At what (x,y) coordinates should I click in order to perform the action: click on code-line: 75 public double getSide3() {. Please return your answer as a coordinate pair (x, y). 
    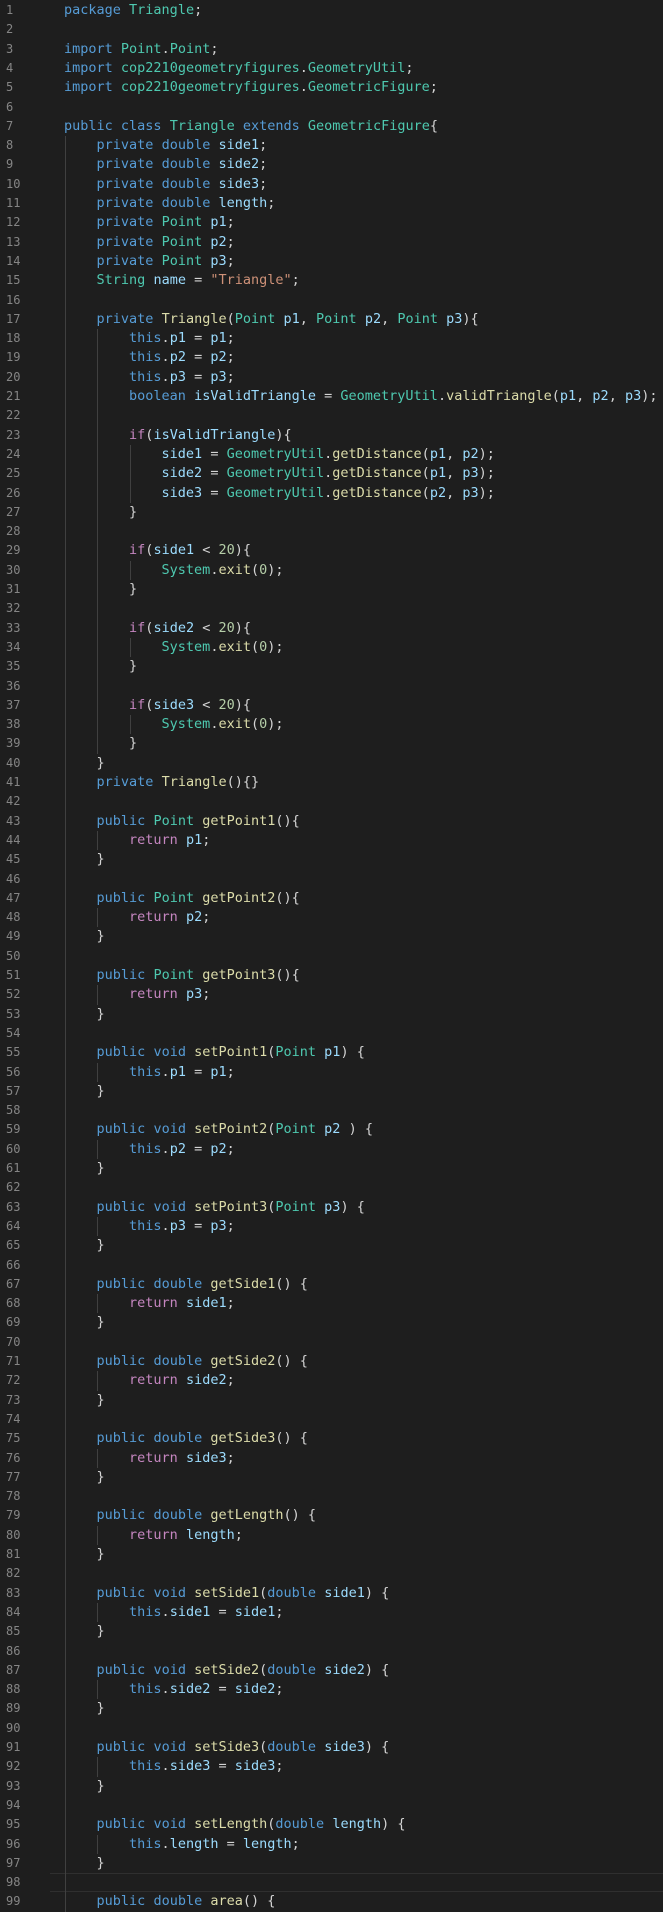
    Looking at the image, I should click on (331, 1438).